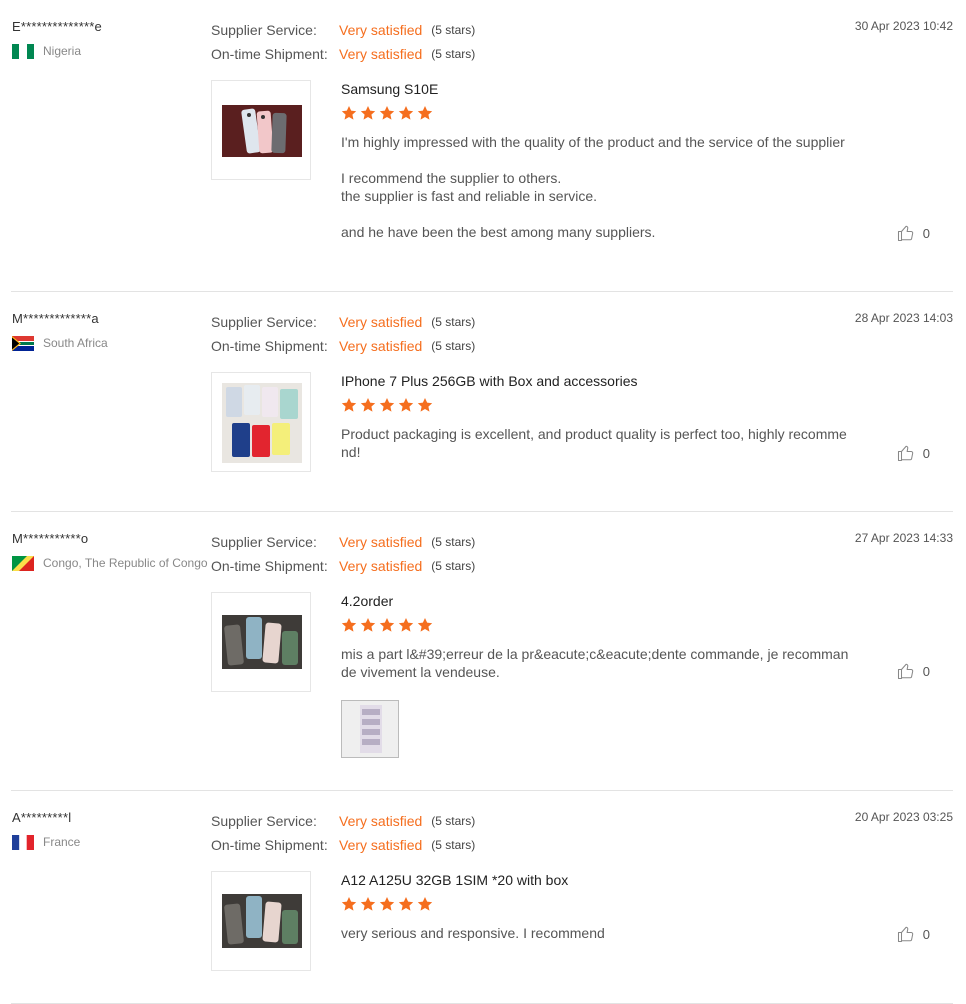 The height and width of the screenshot is (1004, 966). Describe the element at coordinates (351, 452) in the screenshot. I see `review-text-line: nd!` at that location.